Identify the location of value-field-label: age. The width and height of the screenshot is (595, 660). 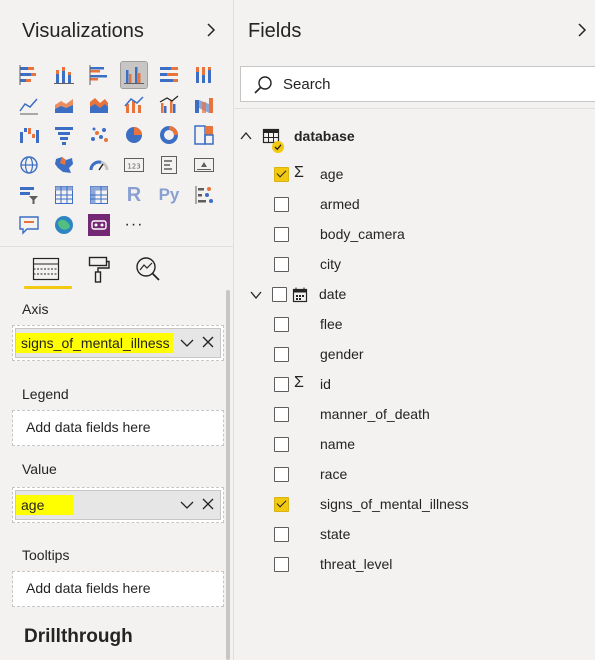
(45, 505).